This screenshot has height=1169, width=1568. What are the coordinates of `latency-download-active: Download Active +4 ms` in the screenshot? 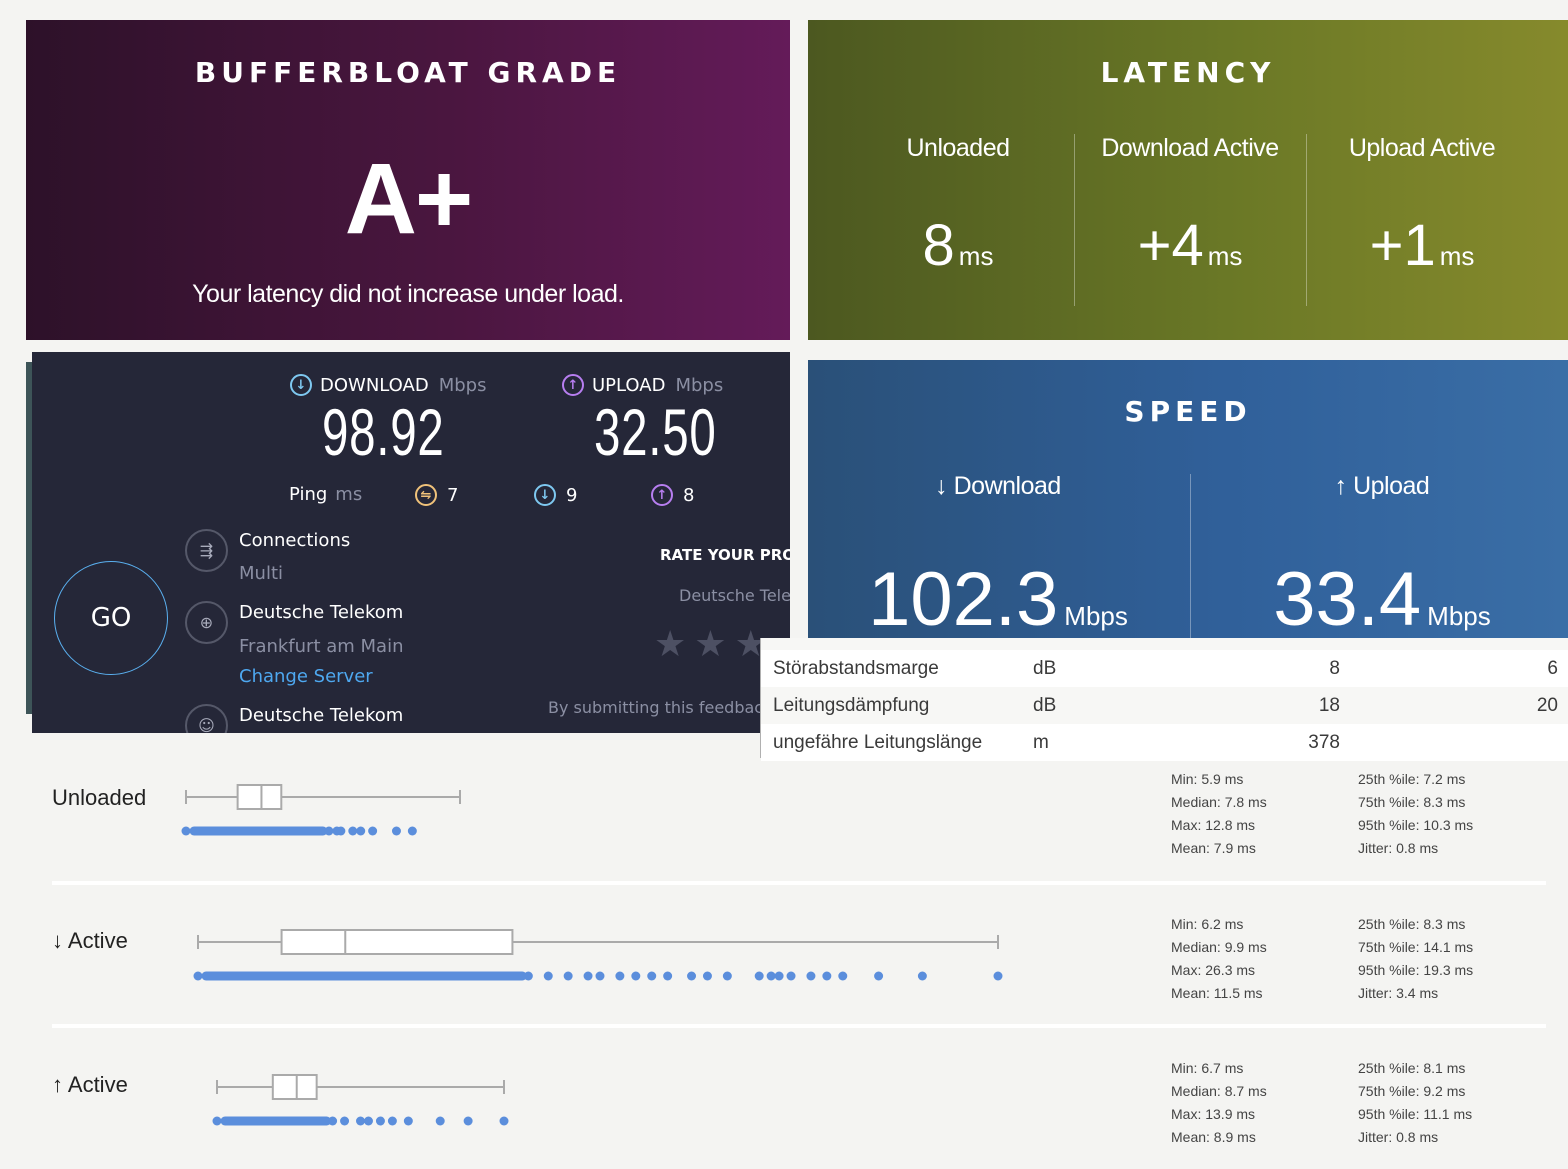 It's located at (1190, 219).